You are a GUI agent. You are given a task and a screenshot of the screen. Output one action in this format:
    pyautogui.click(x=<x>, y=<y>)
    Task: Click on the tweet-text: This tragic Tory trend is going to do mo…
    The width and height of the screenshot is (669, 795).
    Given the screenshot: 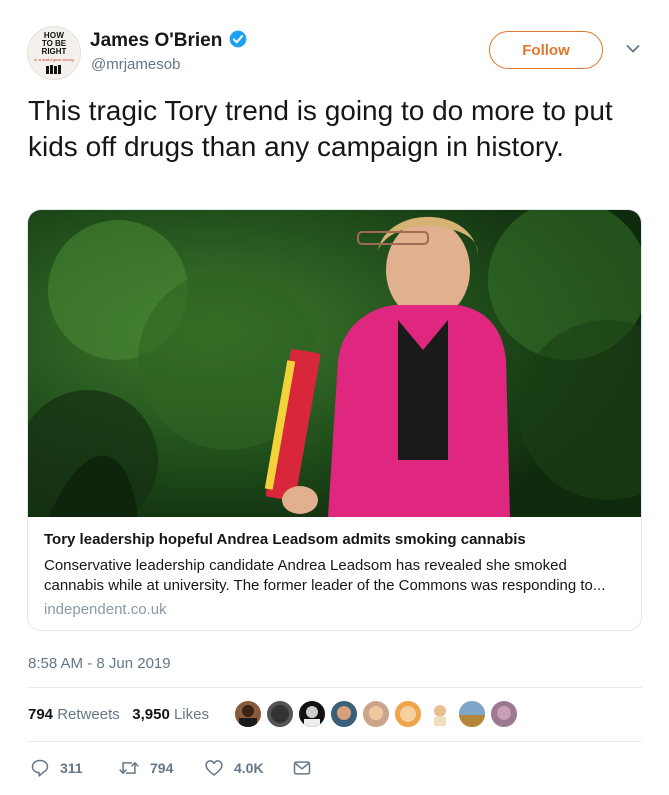 What is the action you would take?
    pyautogui.click(x=320, y=128)
    